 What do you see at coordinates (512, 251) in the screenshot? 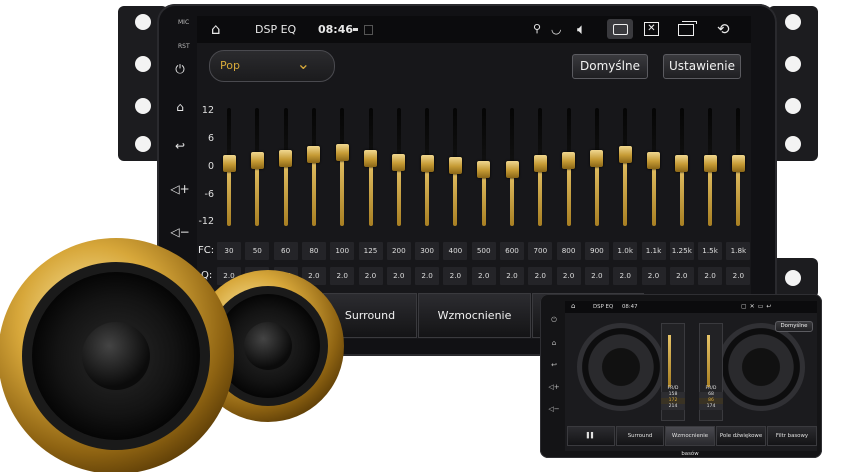
I see `fc-cell: 600` at bounding box center [512, 251].